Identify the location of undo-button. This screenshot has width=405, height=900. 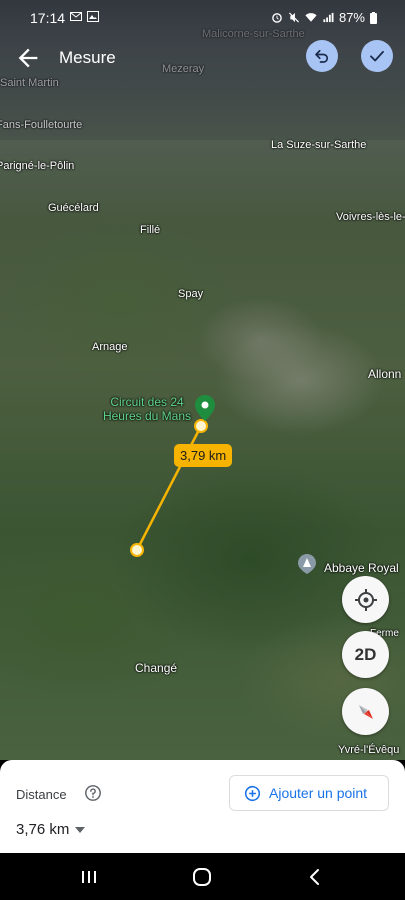
(322, 56).